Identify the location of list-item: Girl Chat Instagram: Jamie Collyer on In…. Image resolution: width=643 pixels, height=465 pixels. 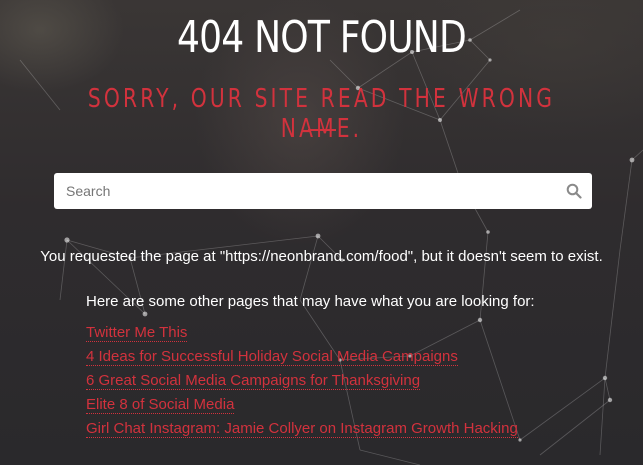
(302, 431).